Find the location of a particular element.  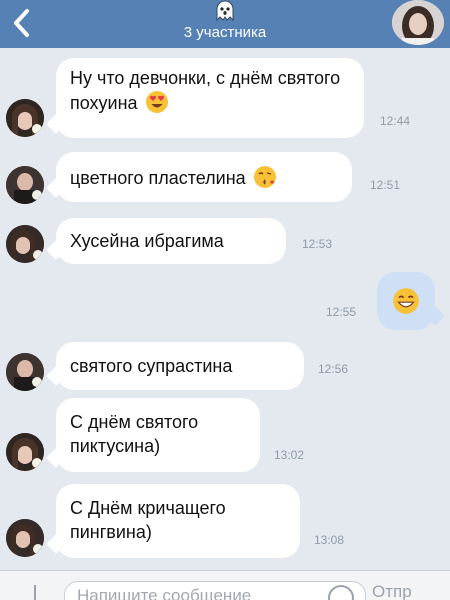

message-time: 12:55 is located at coordinates (341, 312).